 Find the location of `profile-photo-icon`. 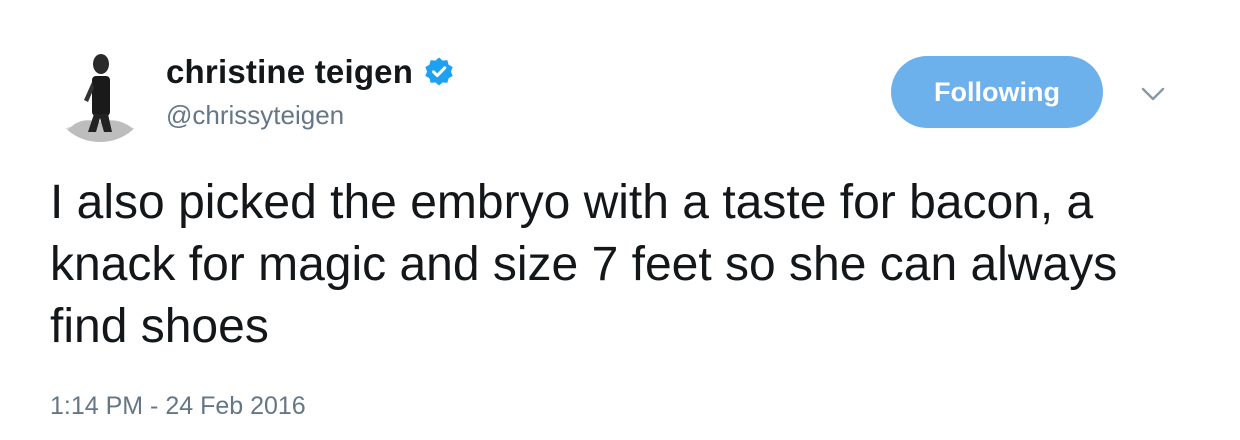

profile-photo-icon is located at coordinates (100, 92).